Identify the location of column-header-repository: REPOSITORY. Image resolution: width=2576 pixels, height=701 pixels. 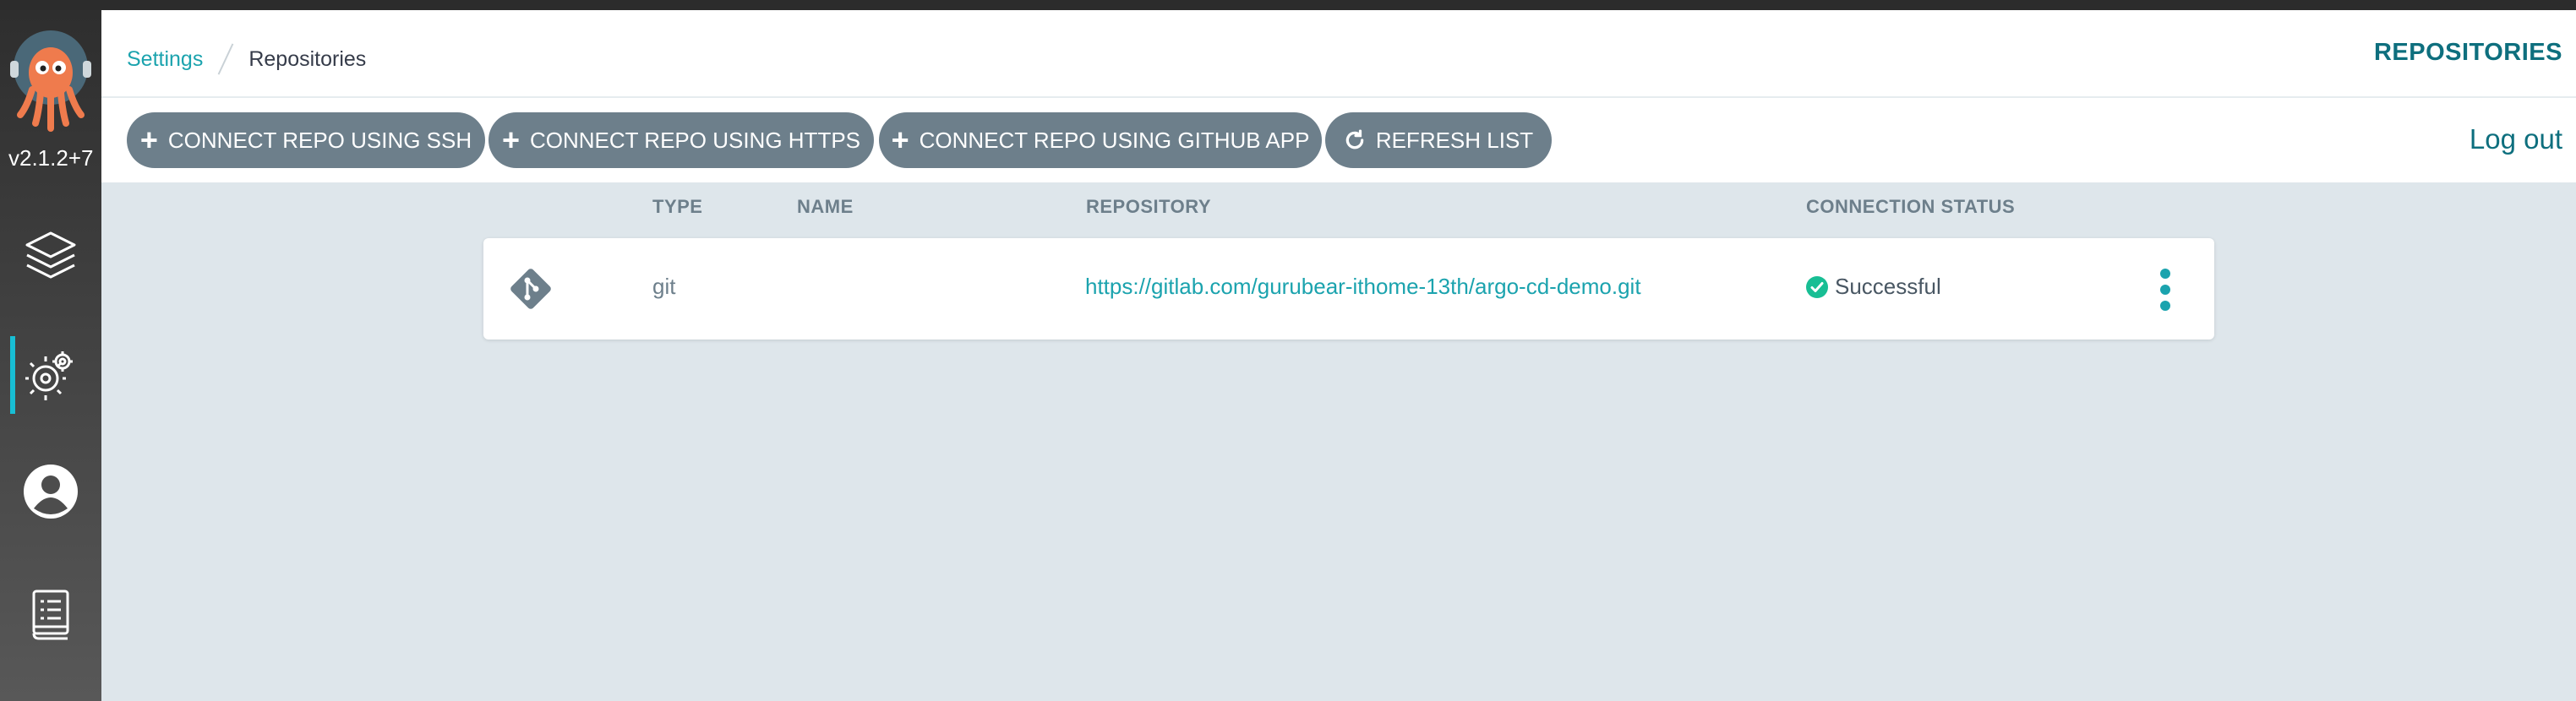
(1149, 206).